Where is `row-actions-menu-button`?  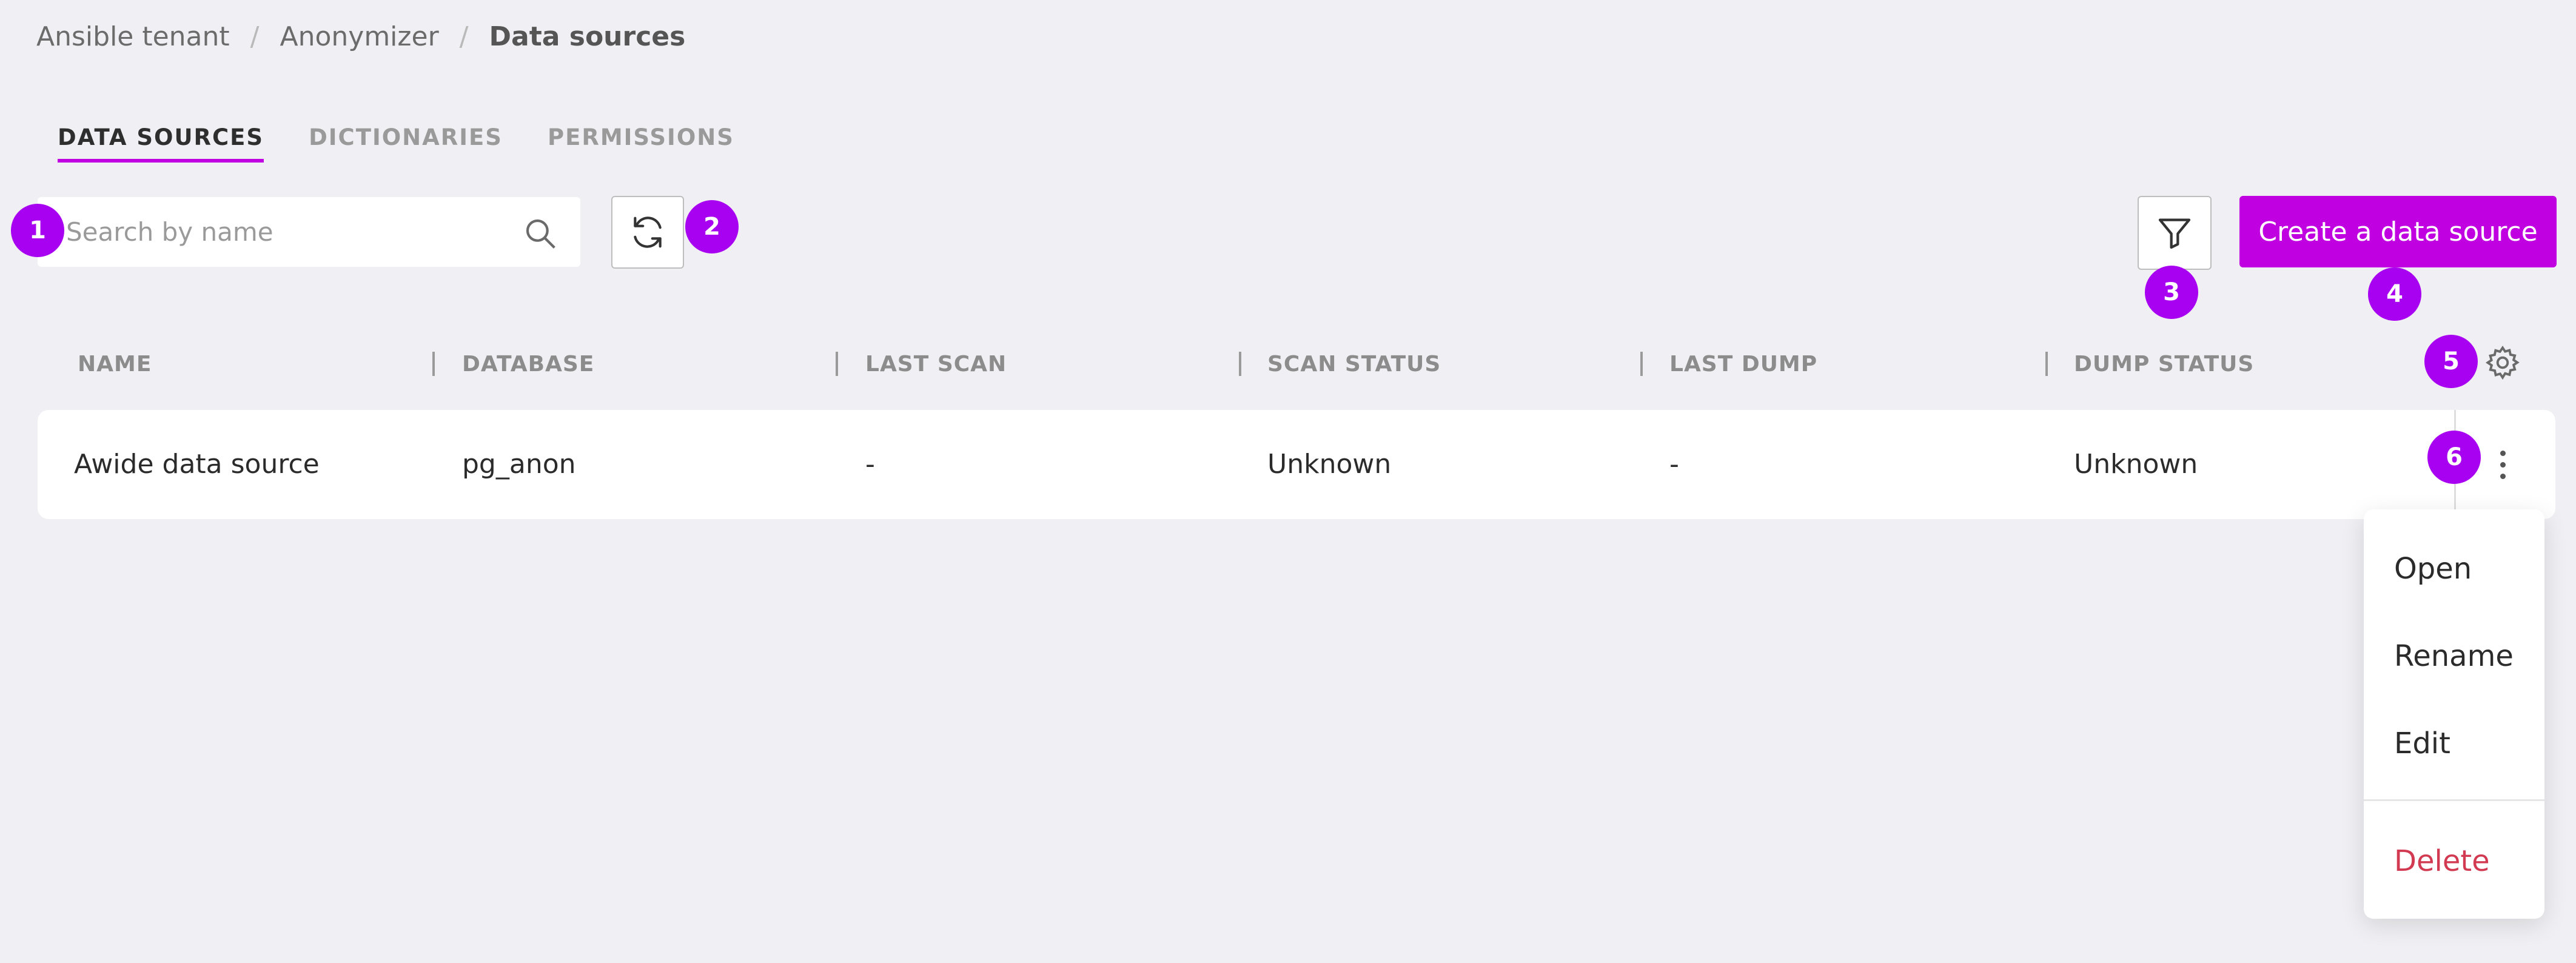
row-actions-menu-button is located at coordinates (2503, 464).